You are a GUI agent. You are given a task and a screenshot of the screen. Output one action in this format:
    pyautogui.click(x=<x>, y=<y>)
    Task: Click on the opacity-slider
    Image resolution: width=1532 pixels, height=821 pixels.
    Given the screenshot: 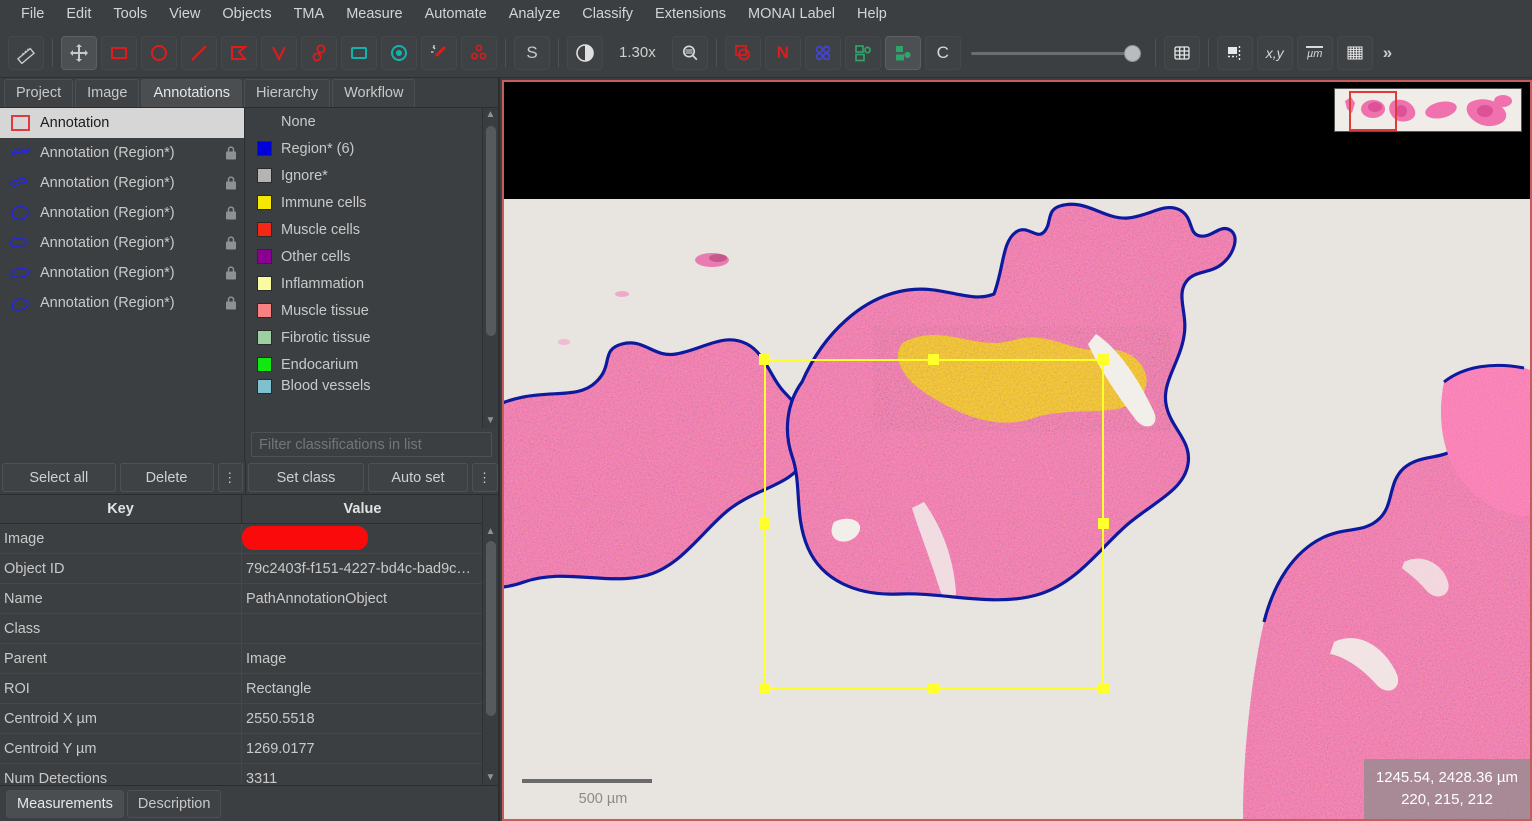 What is the action you would take?
    pyautogui.click(x=1055, y=53)
    